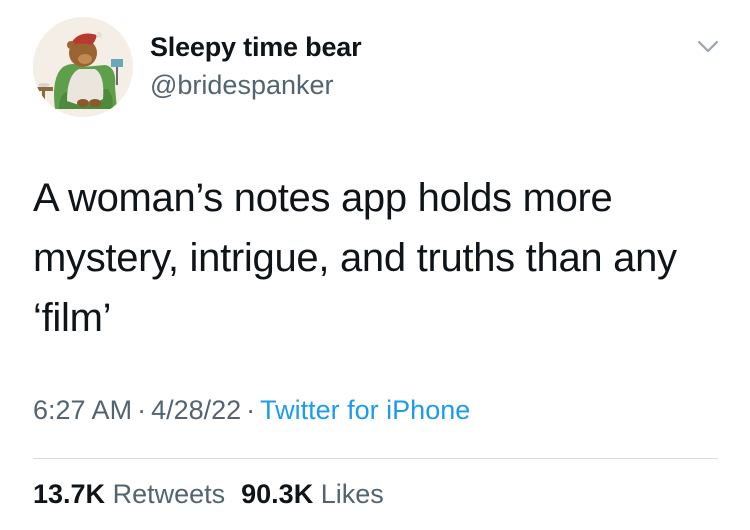 This screenshot has height=530, width=750. What do you see at coordinates (242, 85) in the screenshot?
I see `username-handle: @bridespanker` at bounding box center [242, 85].